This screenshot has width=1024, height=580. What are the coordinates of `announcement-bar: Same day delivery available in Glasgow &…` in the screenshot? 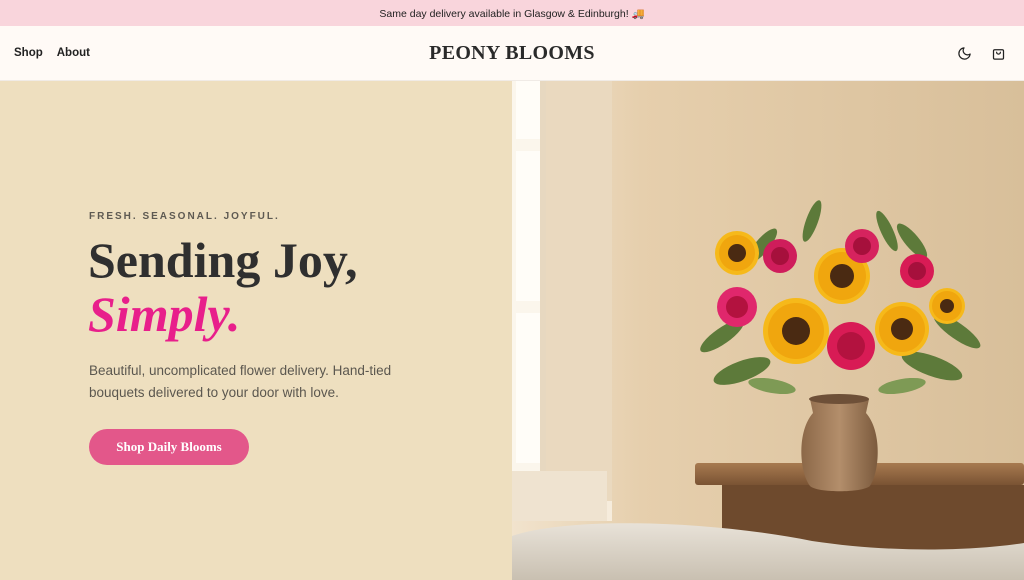 It's located at (512, 13).